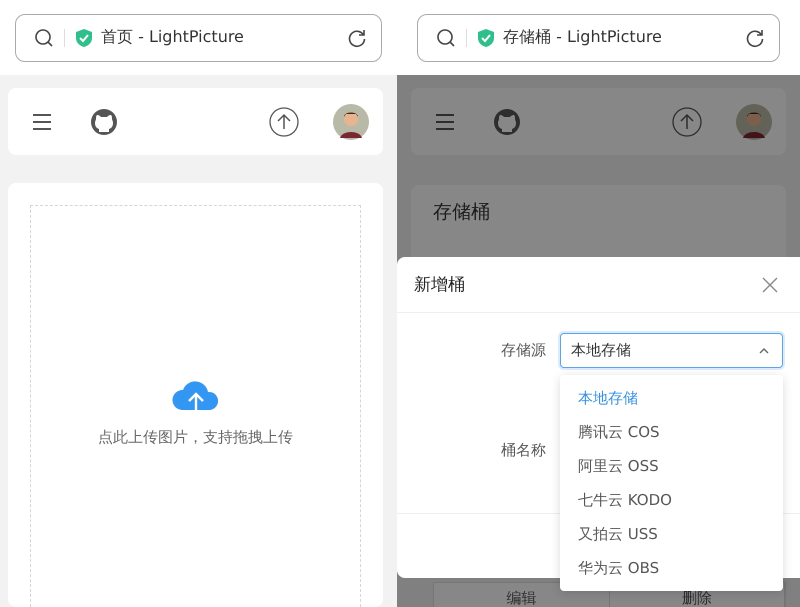 The image size is (800, 607). I want to click on dialog-title: 新增桶, so click(439, 285).